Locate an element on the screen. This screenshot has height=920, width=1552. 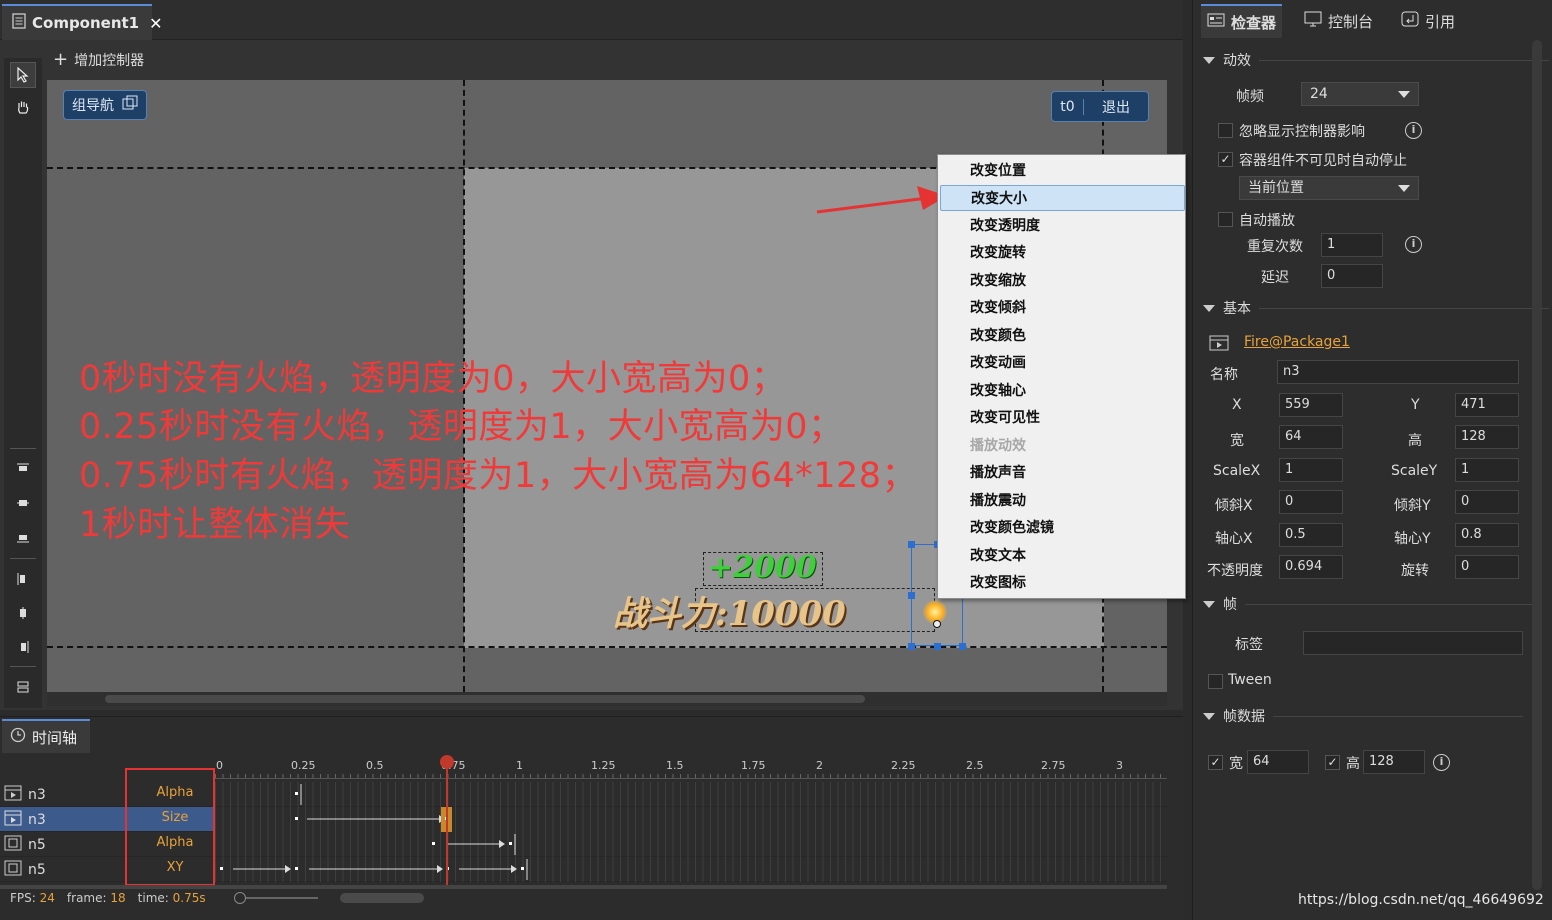
select-tool-icon is located at coordinates (23, 75).